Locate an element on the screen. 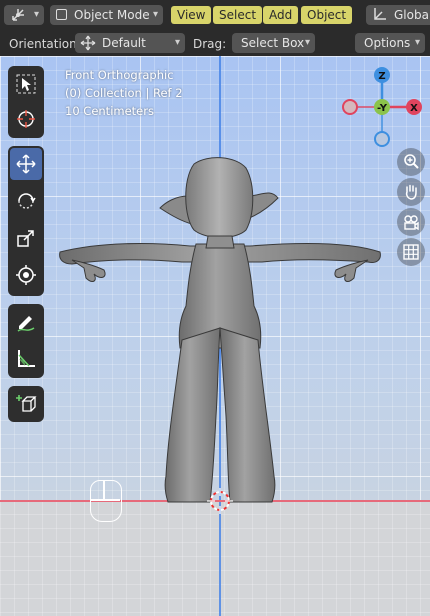  options-label: Options is located at coordinates (387, 43).